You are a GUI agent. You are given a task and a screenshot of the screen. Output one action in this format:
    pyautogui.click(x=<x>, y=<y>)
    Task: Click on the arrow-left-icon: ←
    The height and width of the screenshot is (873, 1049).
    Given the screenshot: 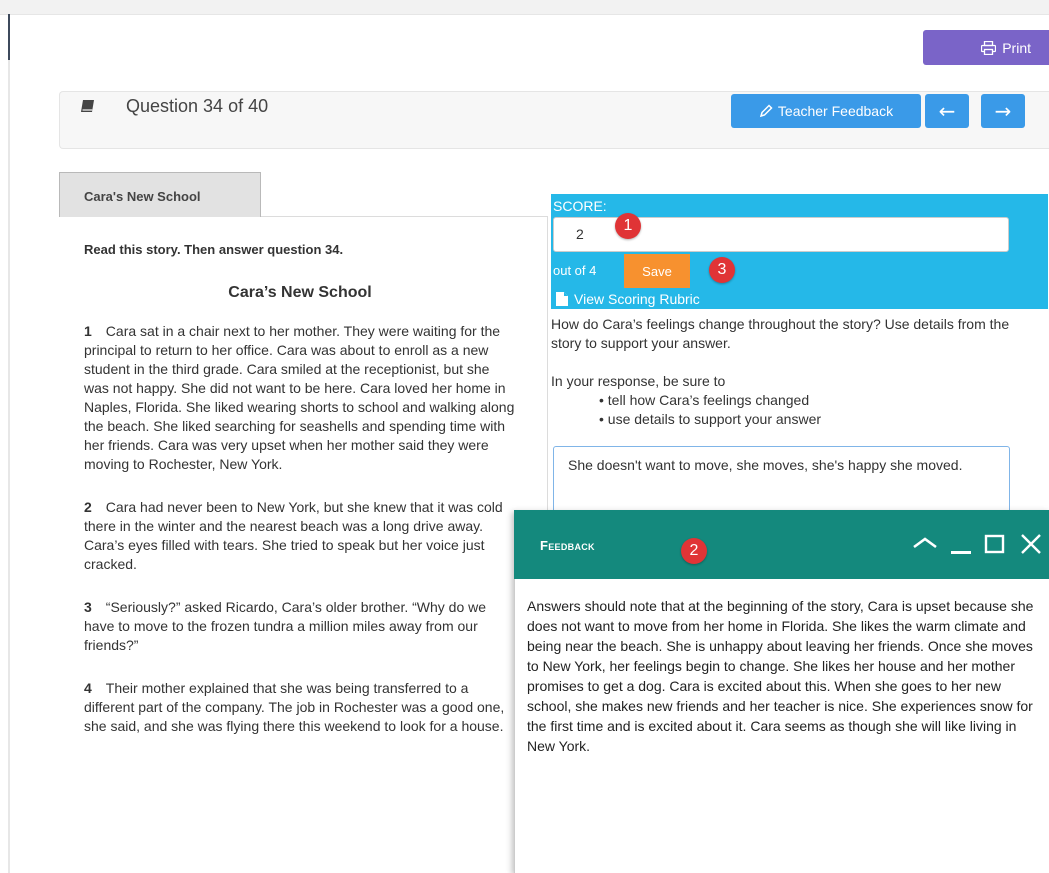 What is the action you would take?
    pyautogui.click(x=947, y=111)
    